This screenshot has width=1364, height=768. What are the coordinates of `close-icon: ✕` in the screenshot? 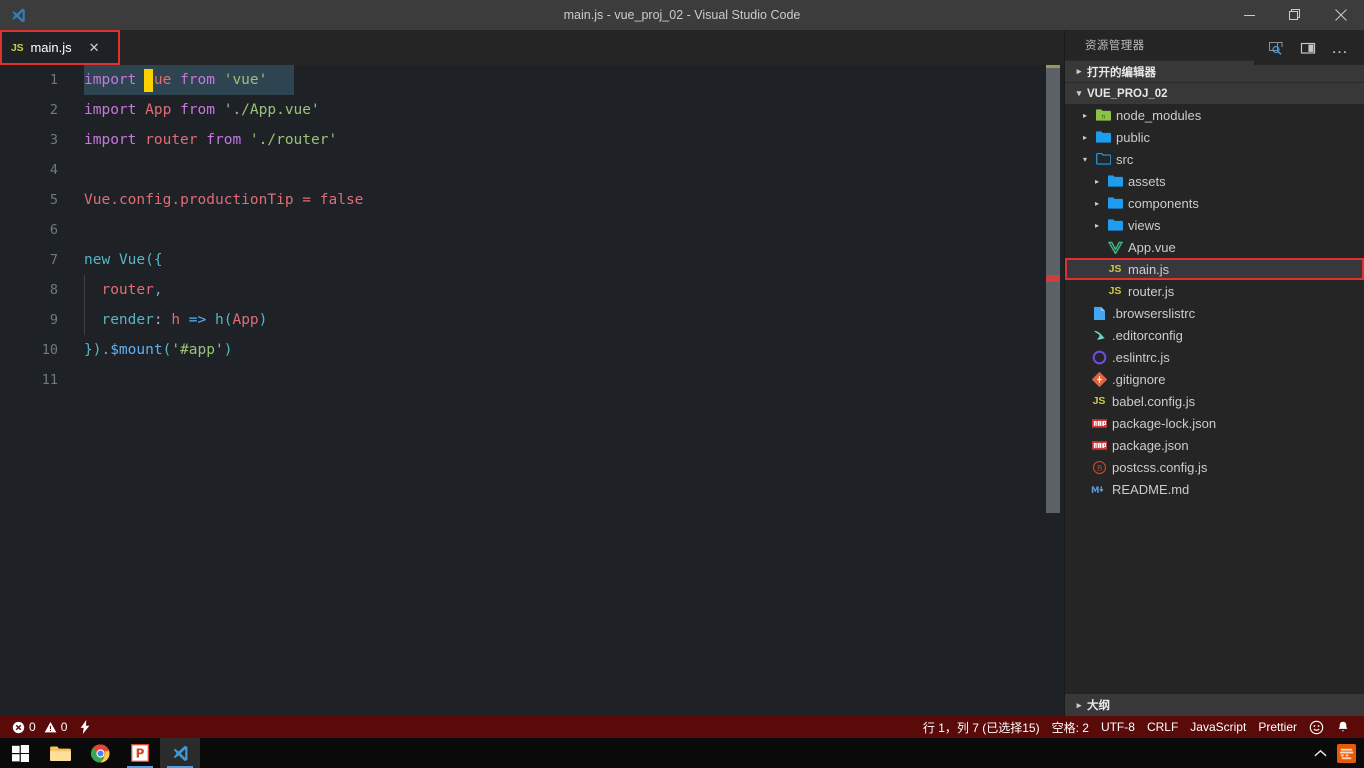 It's located at (94, 47).